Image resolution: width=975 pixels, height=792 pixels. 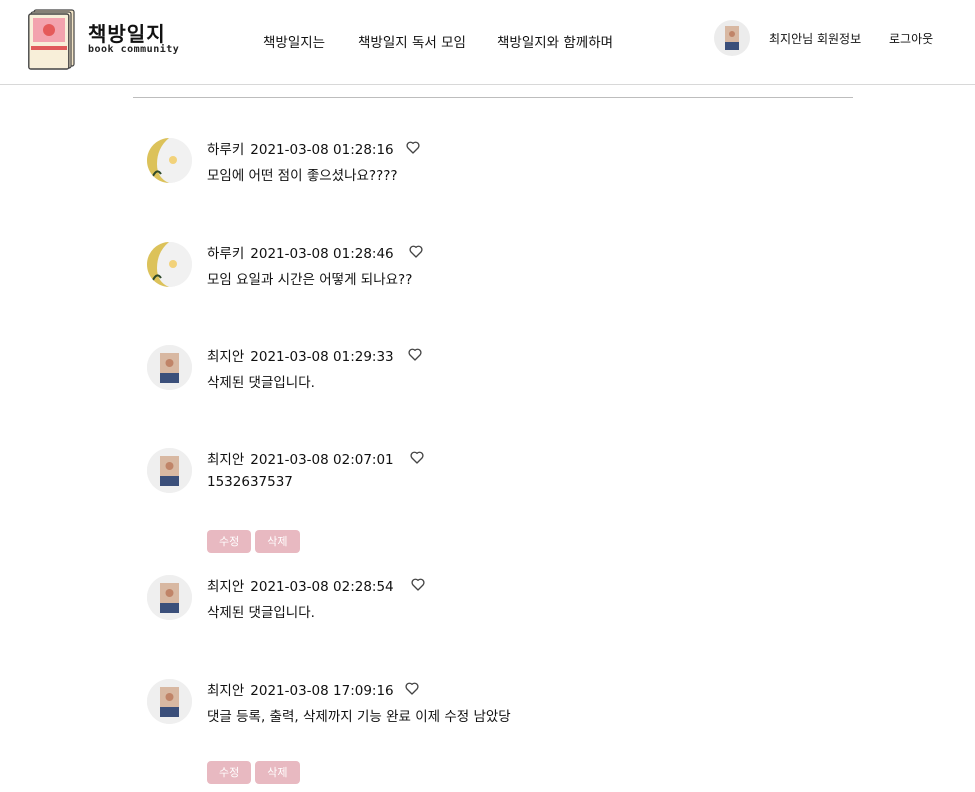 I want to click on user-avatar, so click(x=732, y=38).